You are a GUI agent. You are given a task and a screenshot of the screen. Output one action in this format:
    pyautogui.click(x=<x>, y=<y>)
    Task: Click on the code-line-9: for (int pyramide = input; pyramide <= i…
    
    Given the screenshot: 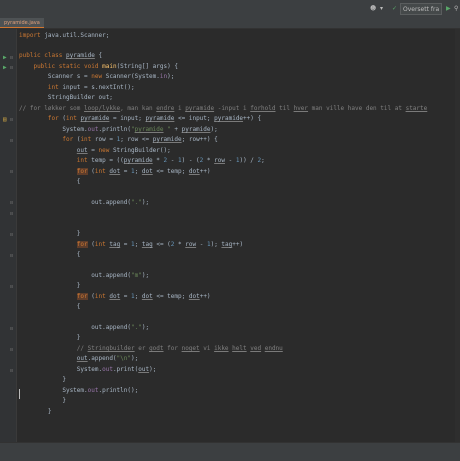 What is the action you would take?
    pyautogui.click(x=154, y=118)
    